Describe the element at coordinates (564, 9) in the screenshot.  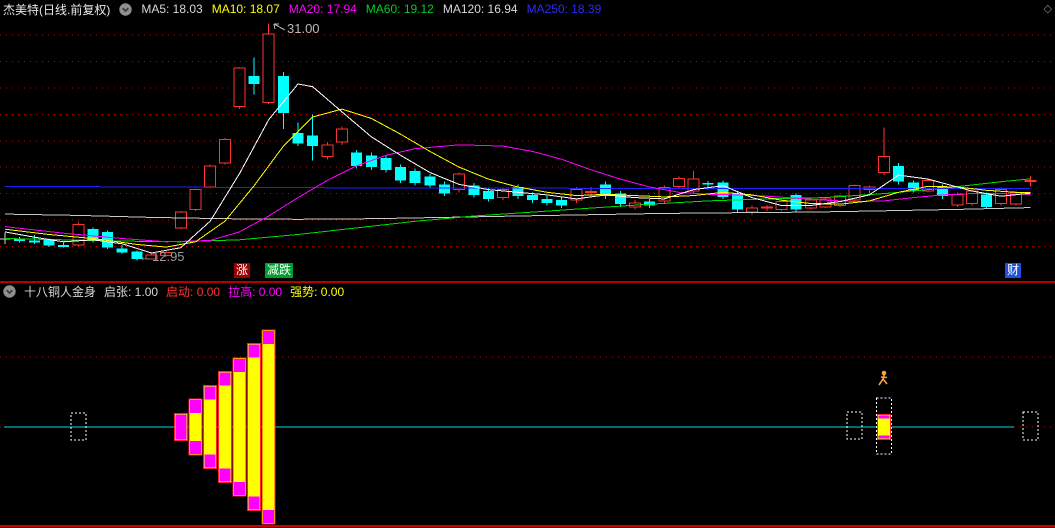
I see `ma250-readout: MA250: 18.39` at that location.